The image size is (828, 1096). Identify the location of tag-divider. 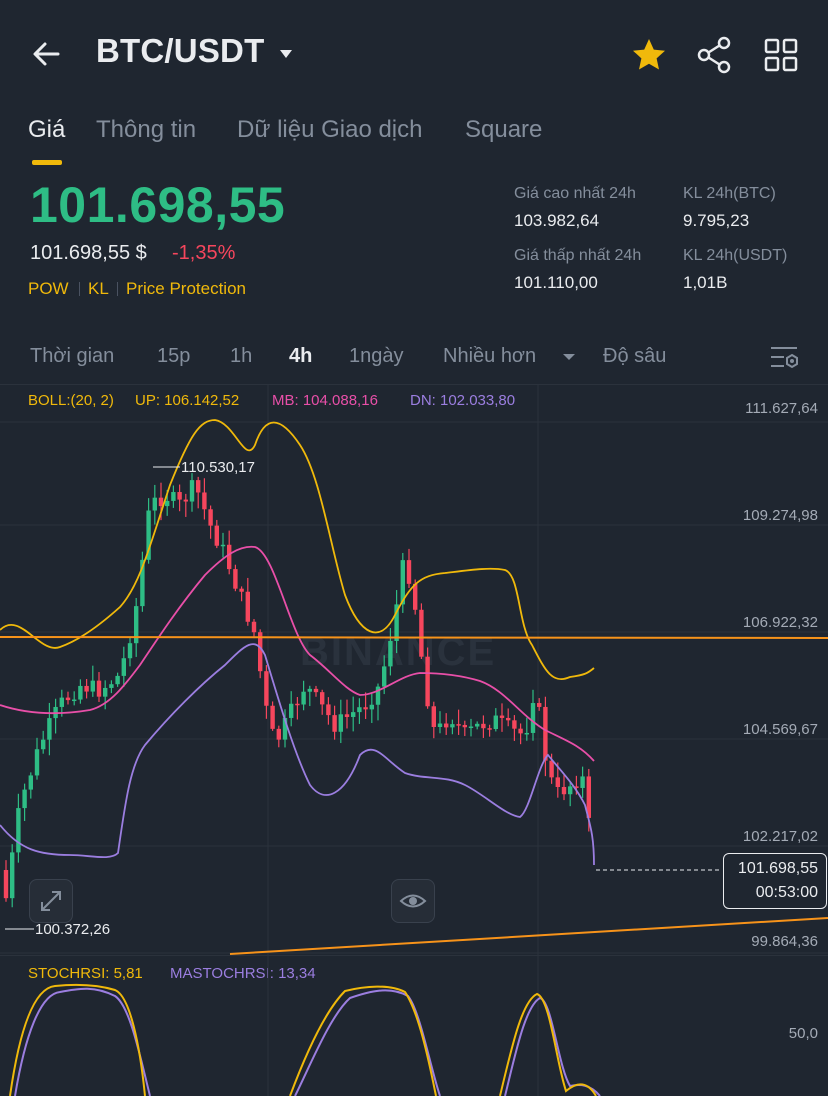
(117, 289).